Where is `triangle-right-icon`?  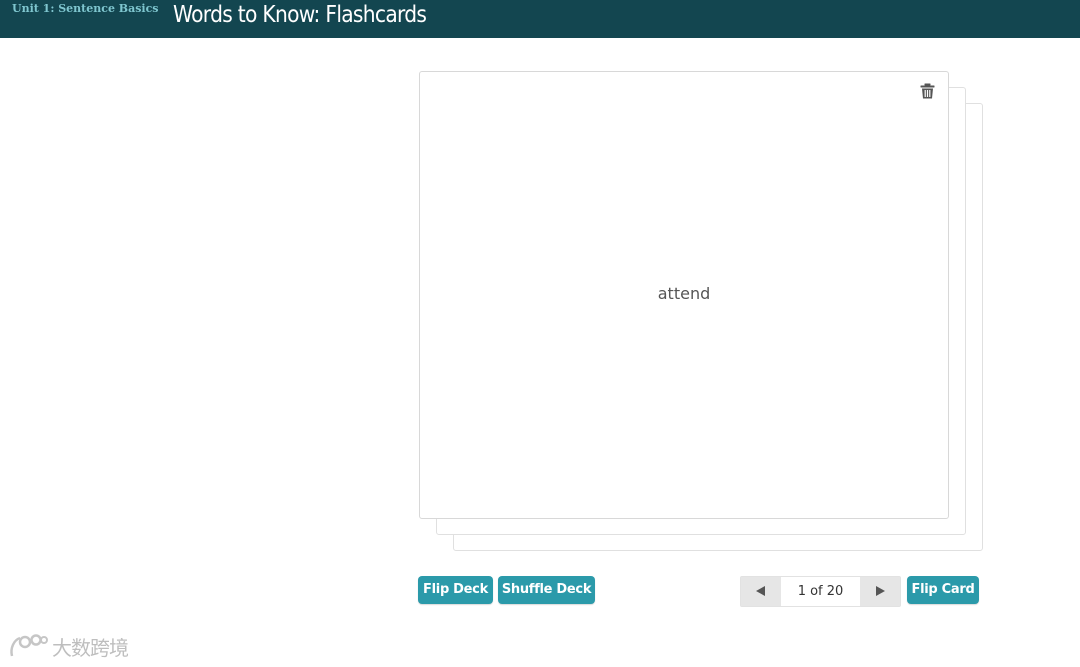 triangle-right-icon is located at coordinates (880, 591).